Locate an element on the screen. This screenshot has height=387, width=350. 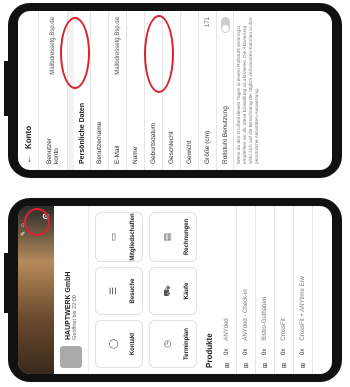
product-name: Bistro-Guthaben is located at coordinates (265, 318).